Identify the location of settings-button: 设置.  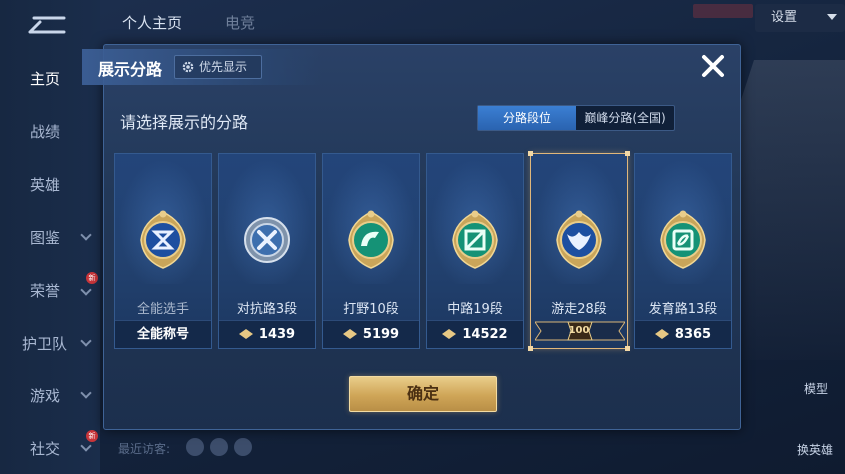
(800, 18).